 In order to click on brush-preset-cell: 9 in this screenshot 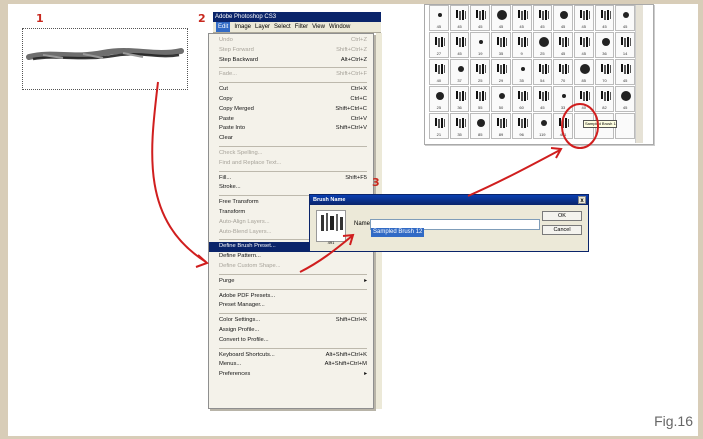, I will do `click(521, 45)`.